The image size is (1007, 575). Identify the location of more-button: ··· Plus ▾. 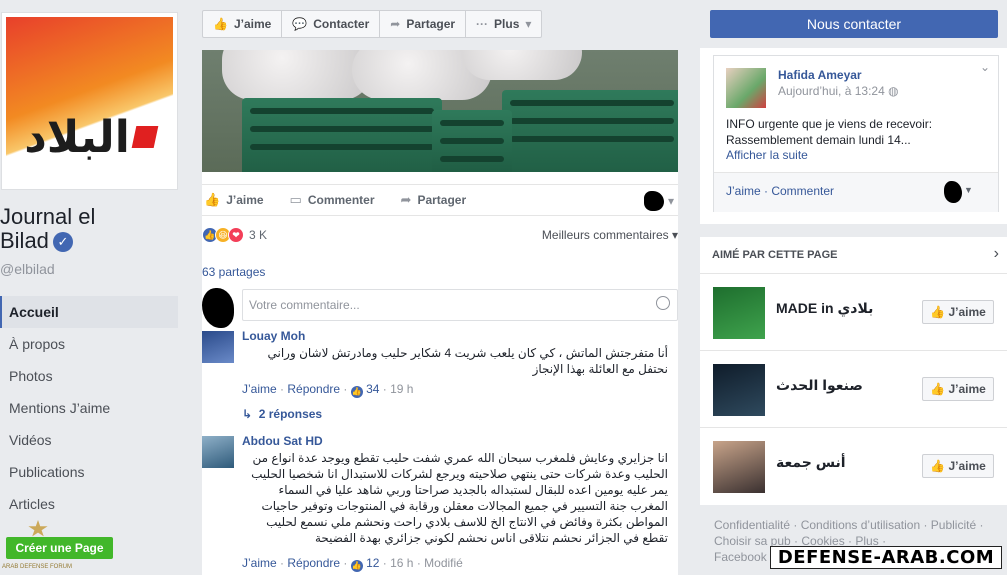
(503, 24).